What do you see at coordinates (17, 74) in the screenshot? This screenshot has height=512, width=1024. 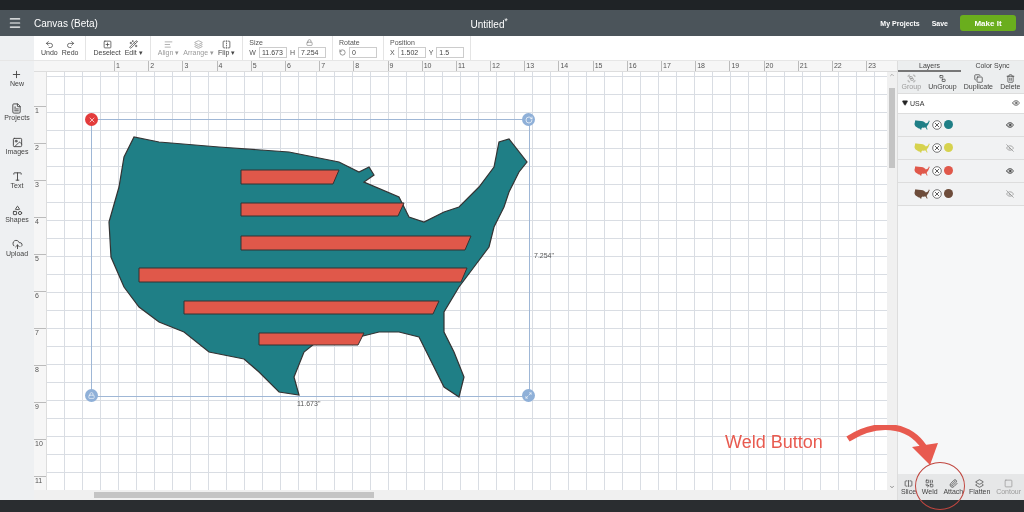 I see `new-icon` at bounding box center [17, 74].